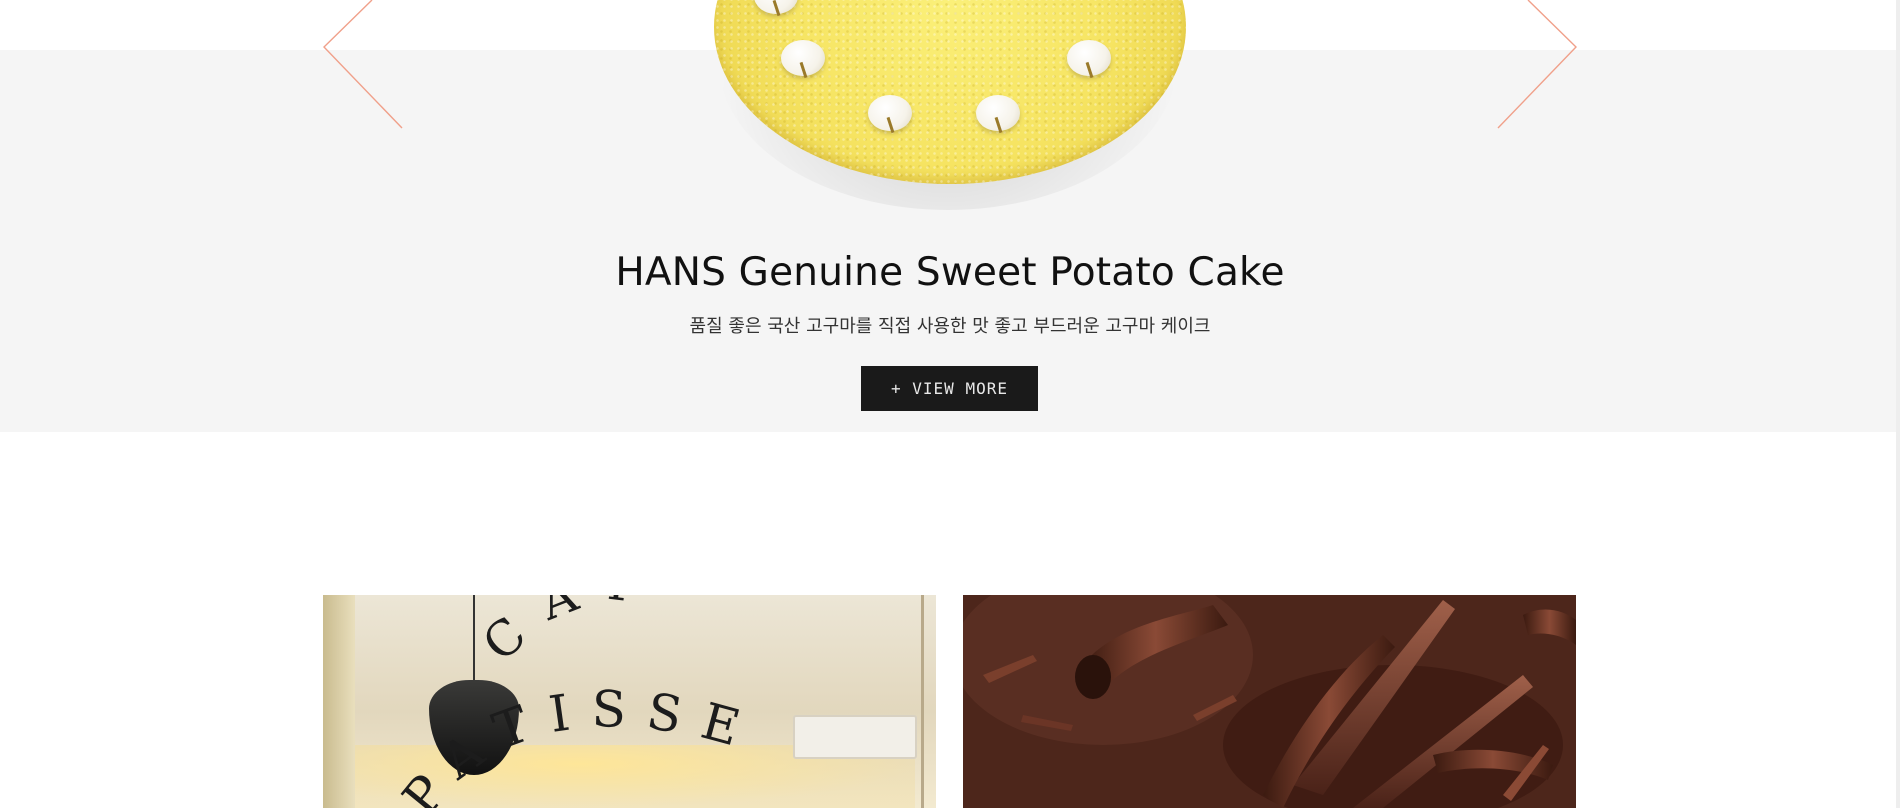 The width and height of the screenshot is (1900, 808). I want to click on cafe-sign-lettering: CAFE PATISSERIE, so click(534, 701).